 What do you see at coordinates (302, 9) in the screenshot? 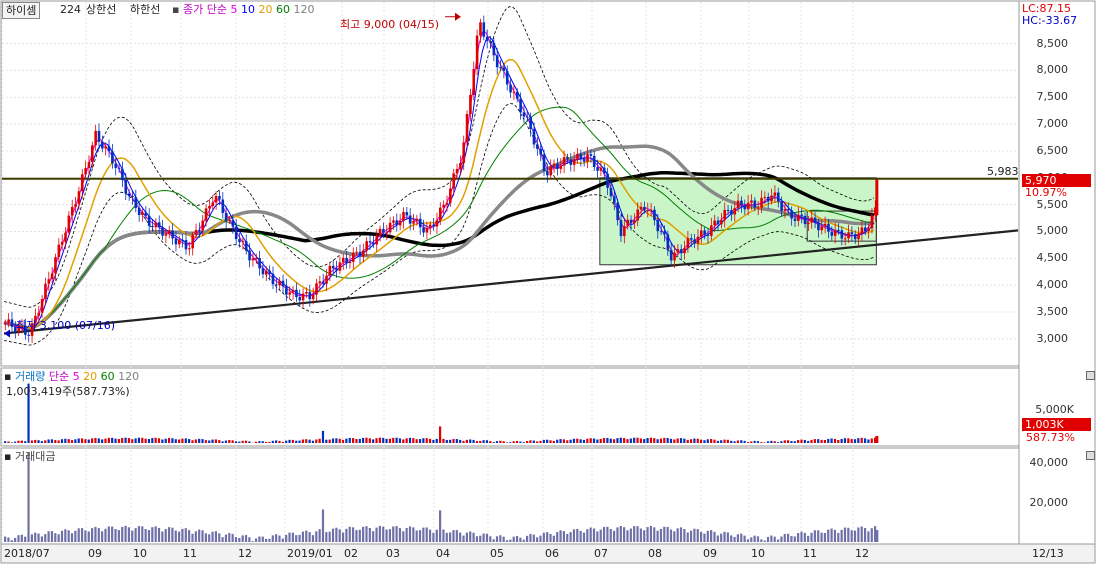
I see `ma-legend-item: 120` at bounding box center [302, 9].